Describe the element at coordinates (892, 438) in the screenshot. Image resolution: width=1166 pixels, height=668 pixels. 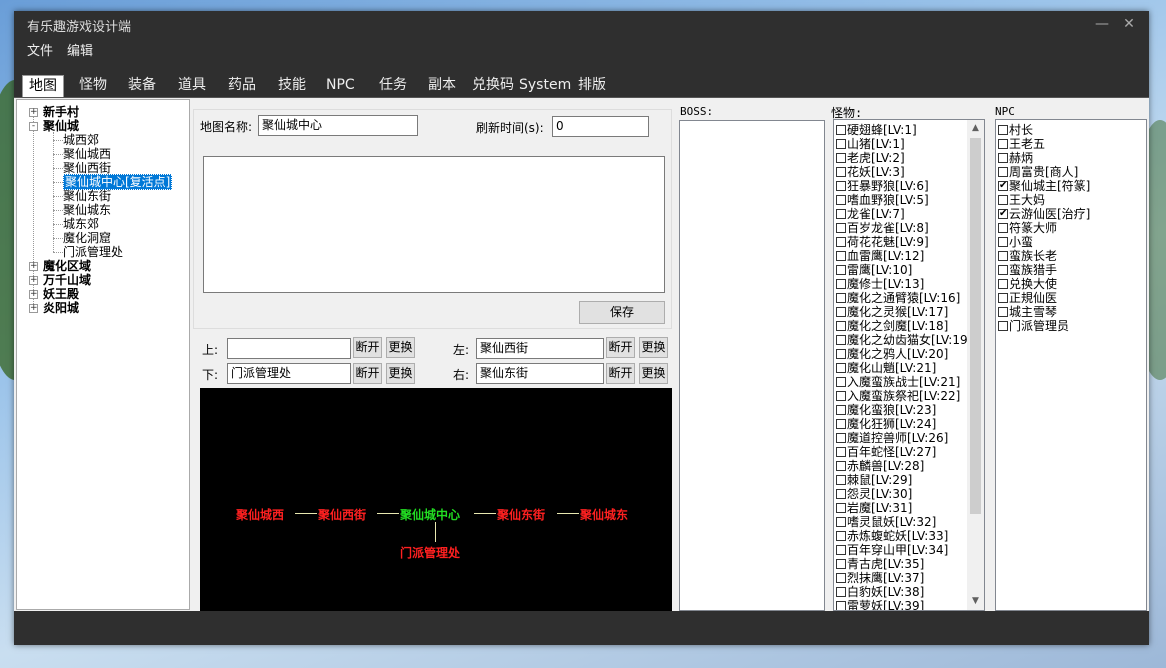
I see `monster-checkbox-item: 魔道控兽师[LV:26]` at that location.